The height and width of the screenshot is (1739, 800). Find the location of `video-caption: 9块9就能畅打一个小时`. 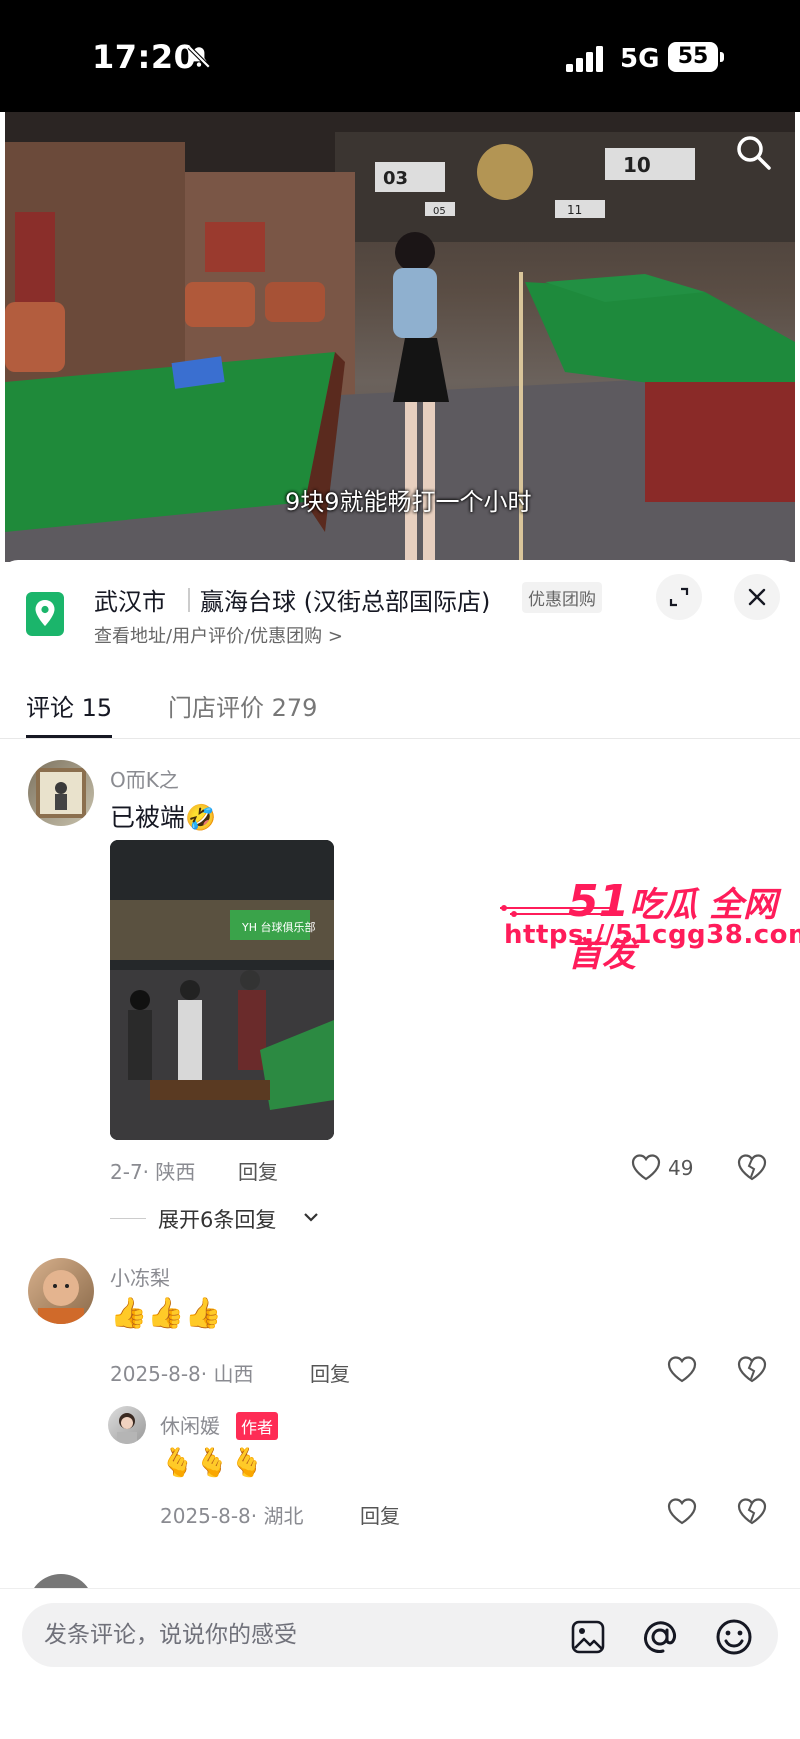

video-caption: 9块9就能畅打一个小时 is located at coordinates (408, 502).